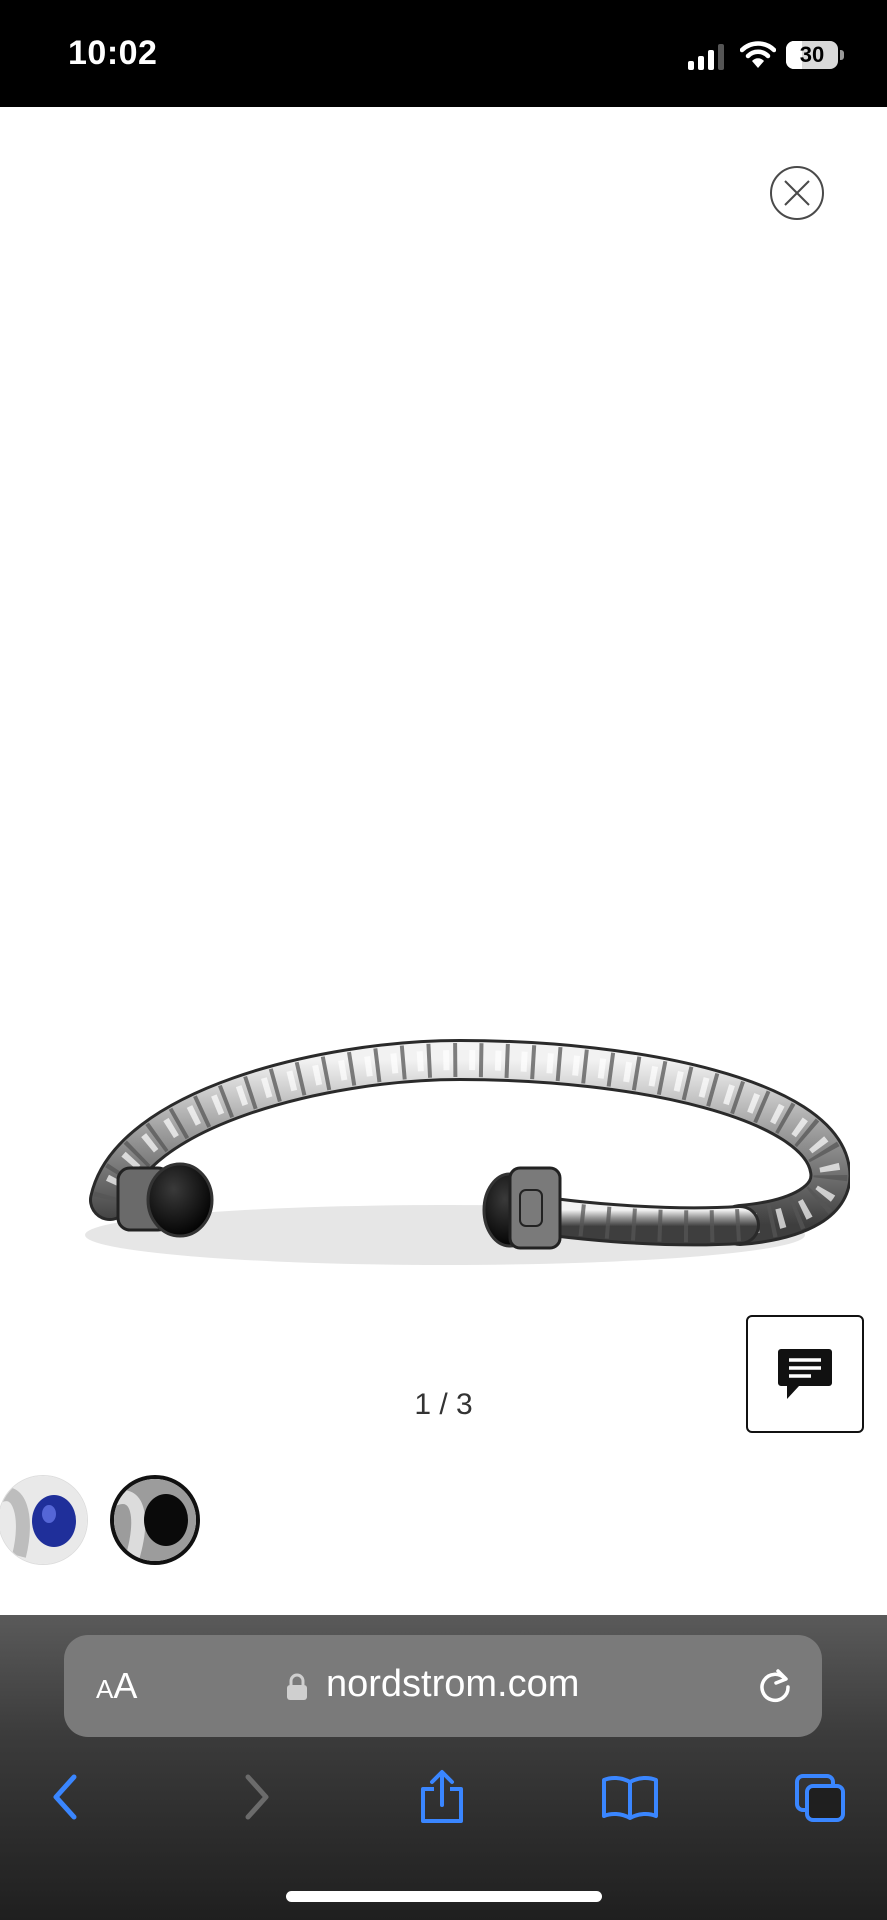  I want to click on signal-icon, so click(706, 57).